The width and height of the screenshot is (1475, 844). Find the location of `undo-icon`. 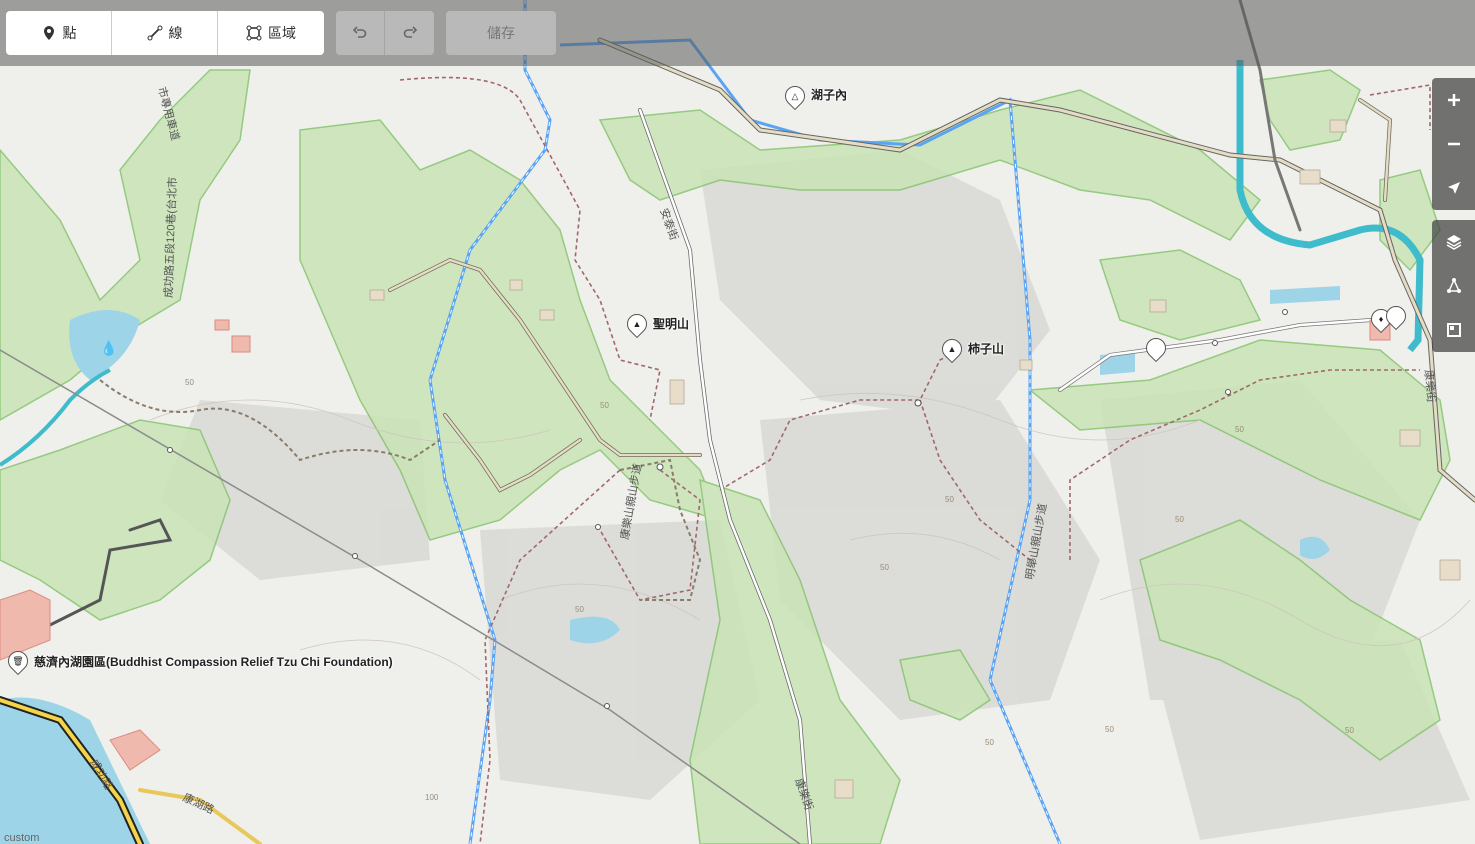

undo-icon is located at coordinates (359, 32).